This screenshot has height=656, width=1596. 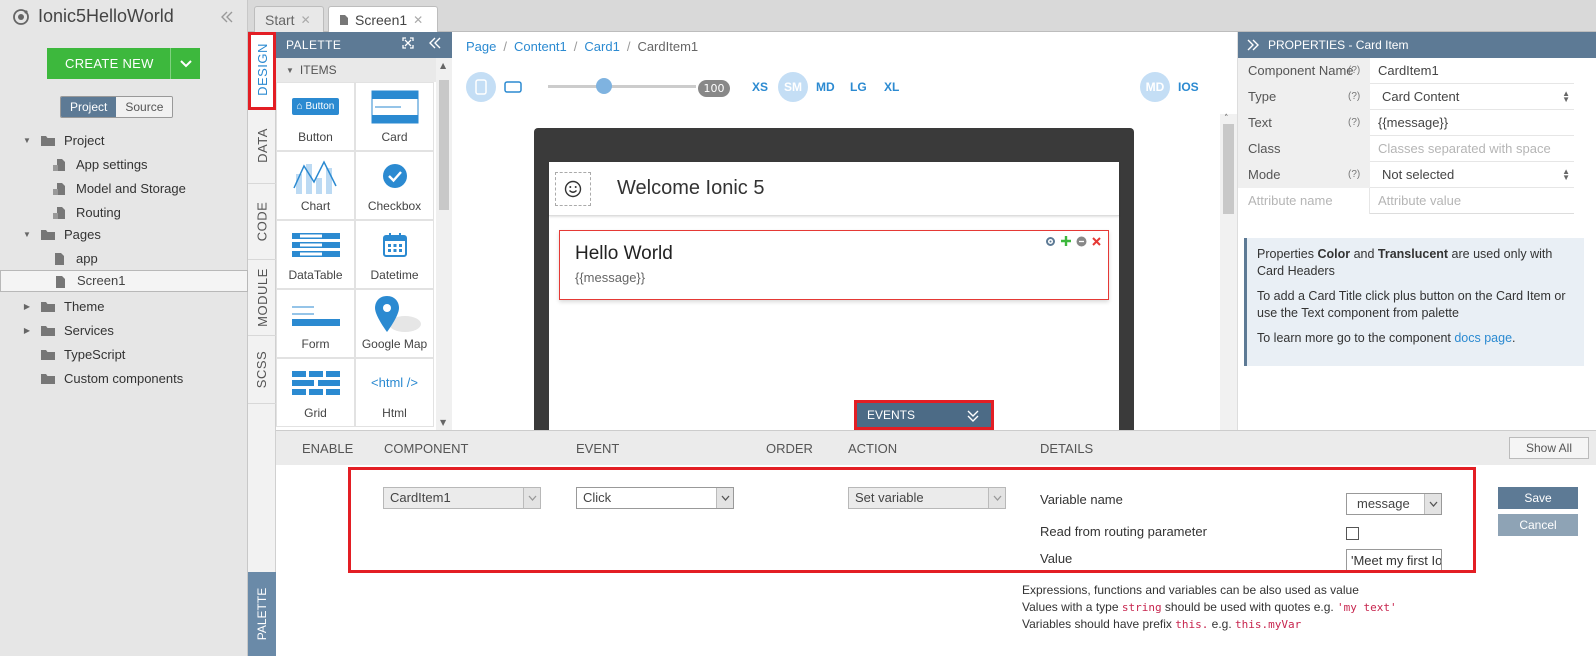 What do you see at coordinates (481, 87) in the screenshot?
I see `phone-portrait-icon` at bounding box center [481, 87].